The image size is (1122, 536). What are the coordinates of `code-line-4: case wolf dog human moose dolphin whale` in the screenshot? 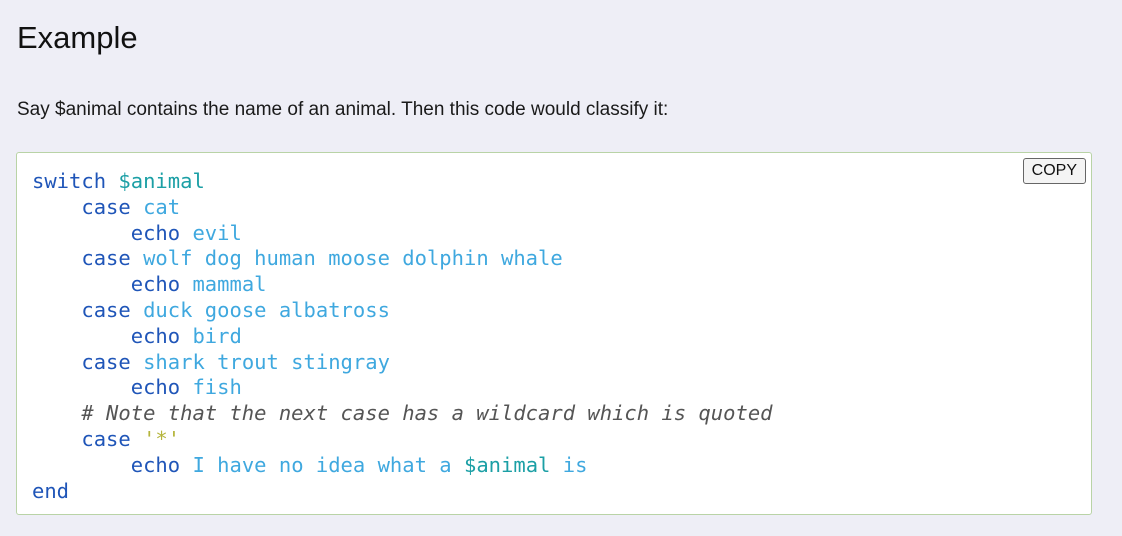 It's located at (402, 259).